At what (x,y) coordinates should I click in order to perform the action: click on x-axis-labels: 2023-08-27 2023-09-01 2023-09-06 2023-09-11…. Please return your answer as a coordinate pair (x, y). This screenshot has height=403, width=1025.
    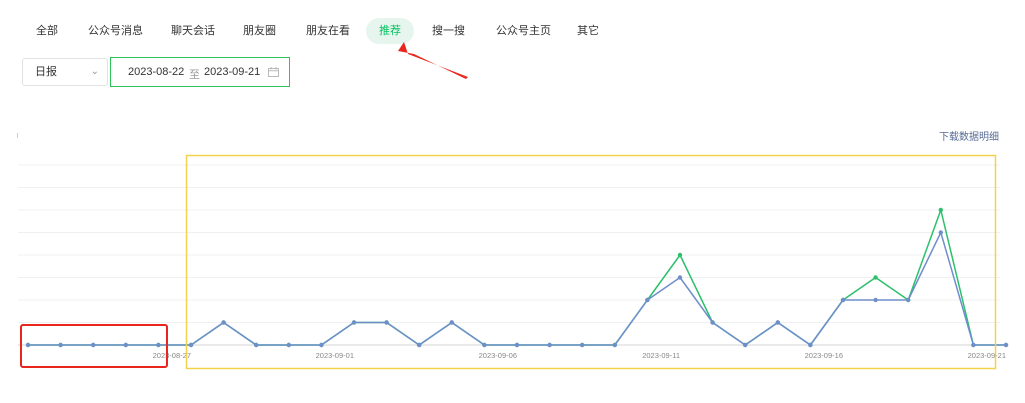
    Looking at the image, I should click on (579, 355).